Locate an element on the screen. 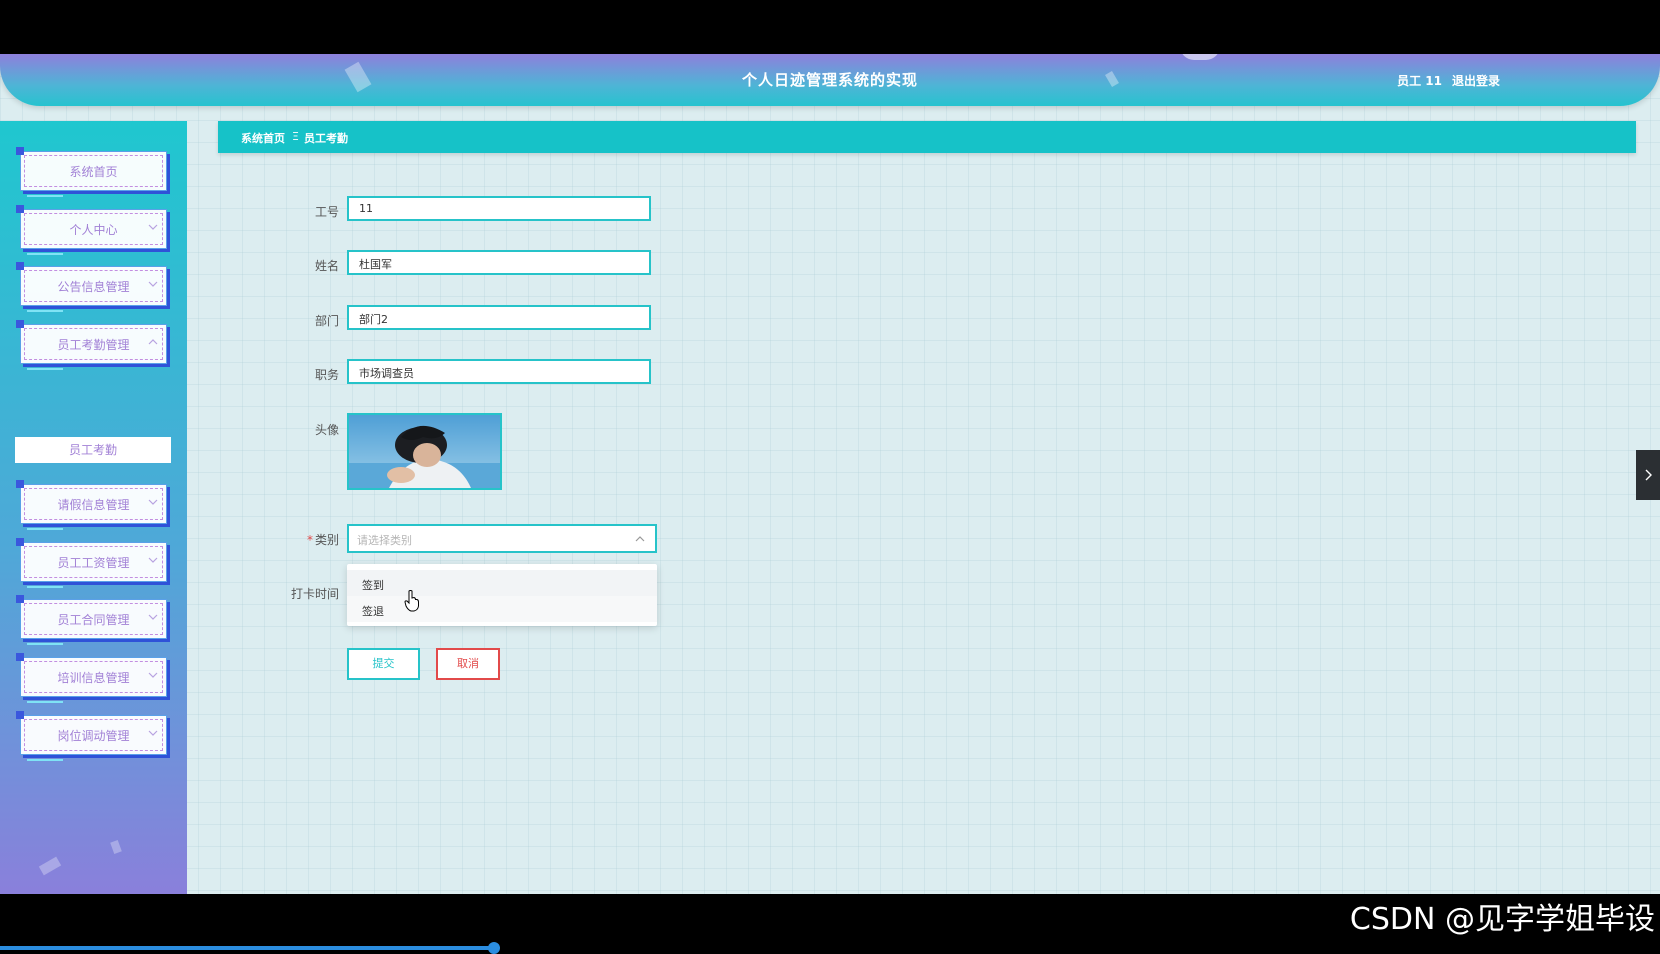  sidebar-item-personal-center: 个人中心 is located at coordinates (91, 230).